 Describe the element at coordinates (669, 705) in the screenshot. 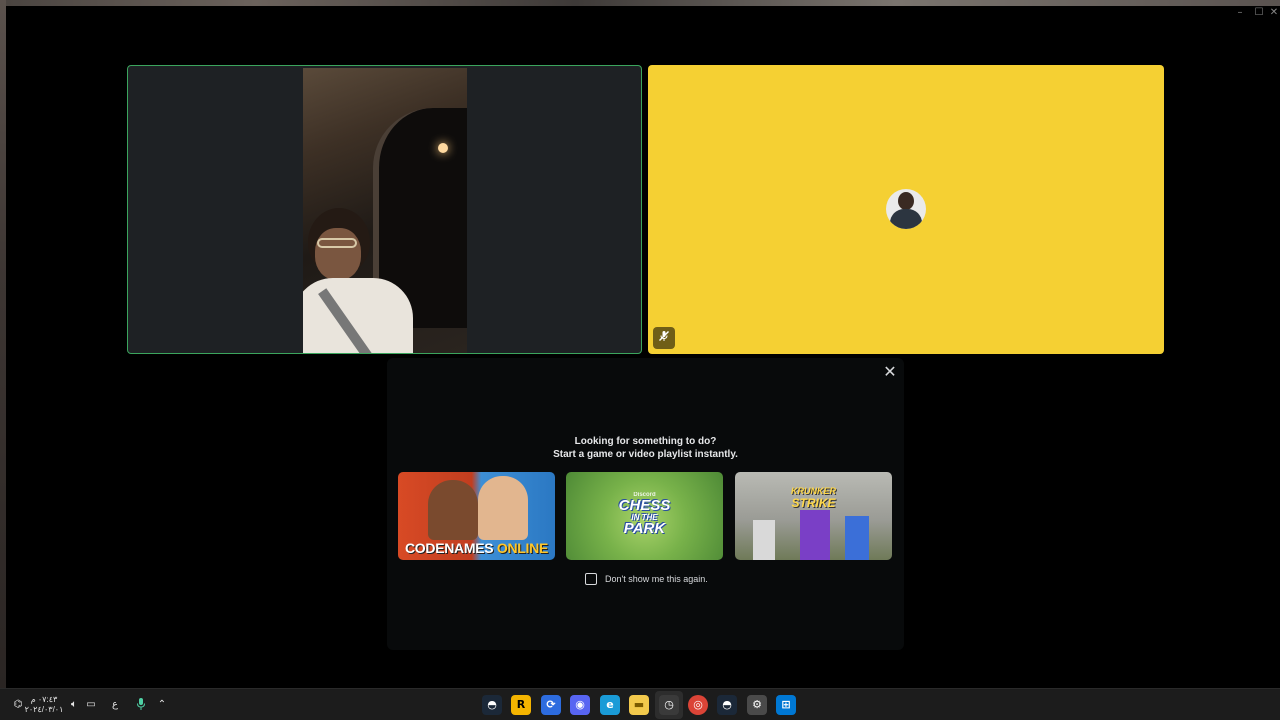

I see `clock-app-icon: ◷` at that location.